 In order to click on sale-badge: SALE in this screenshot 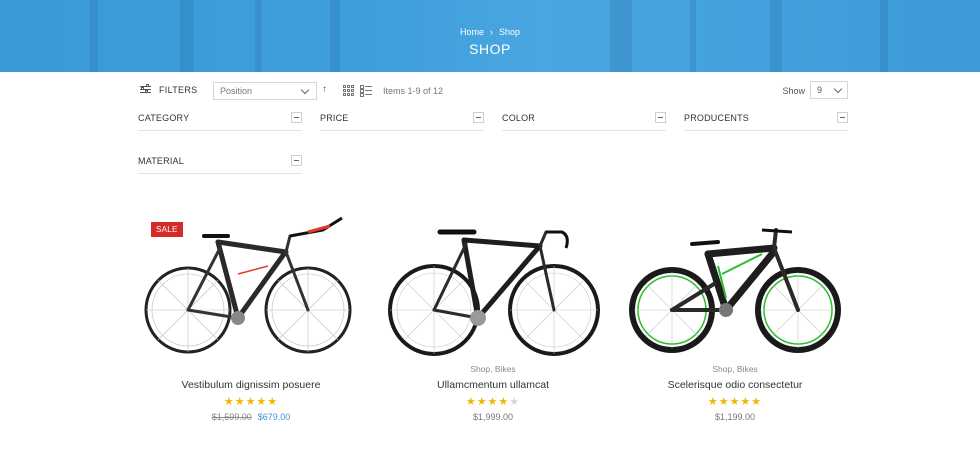, I will do `click(167, 229)`.